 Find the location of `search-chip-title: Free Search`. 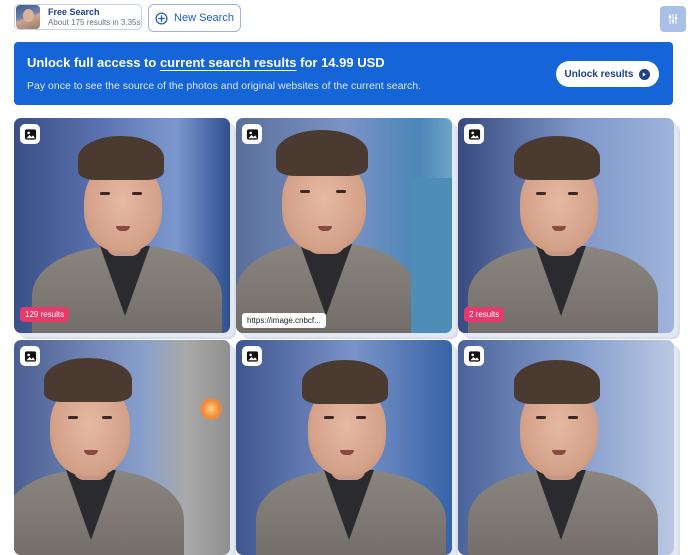

search-chip-title: Free Search is located at coordinates (74, 11).